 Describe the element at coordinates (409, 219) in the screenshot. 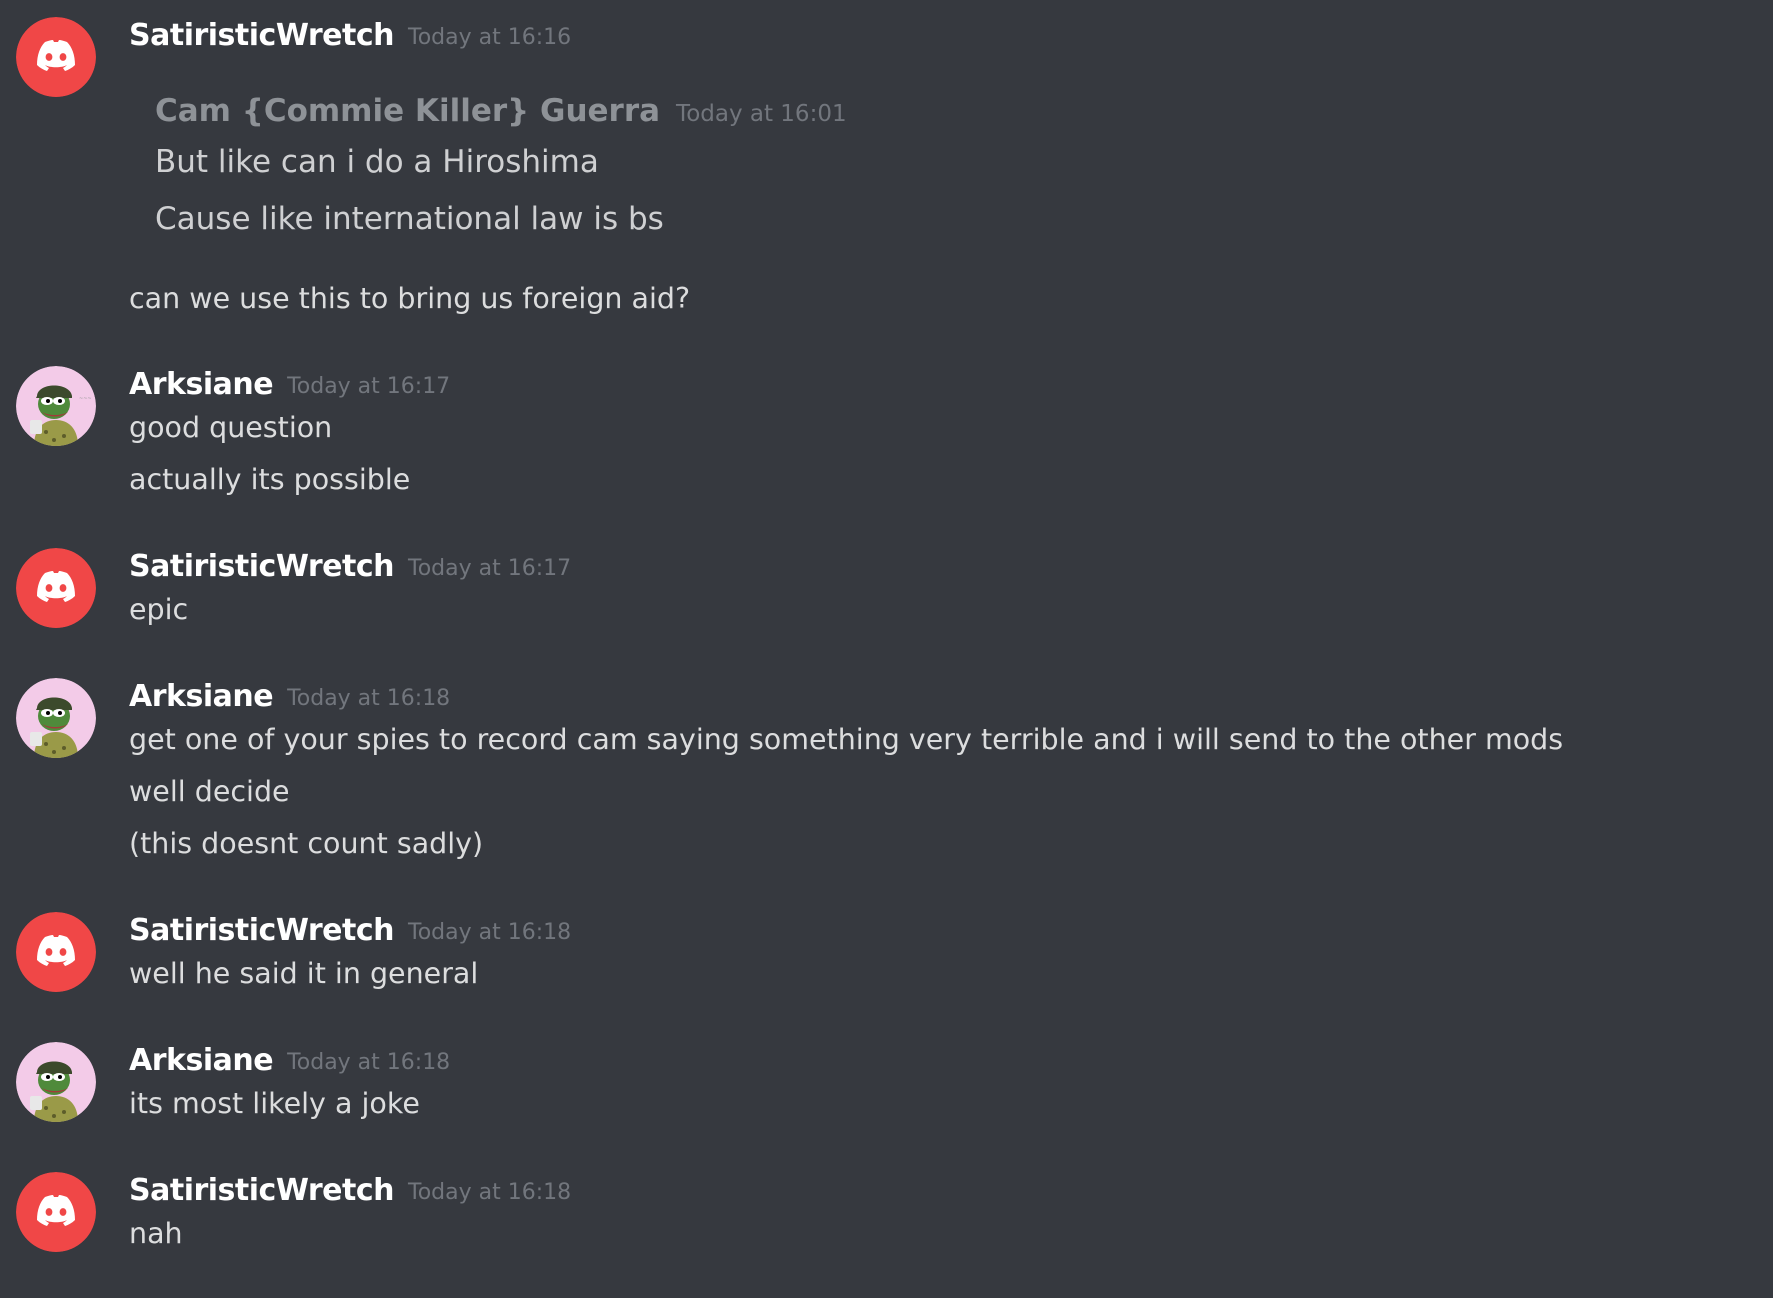

I see `quoted-message-text: Cause like international law is bs` at that location.